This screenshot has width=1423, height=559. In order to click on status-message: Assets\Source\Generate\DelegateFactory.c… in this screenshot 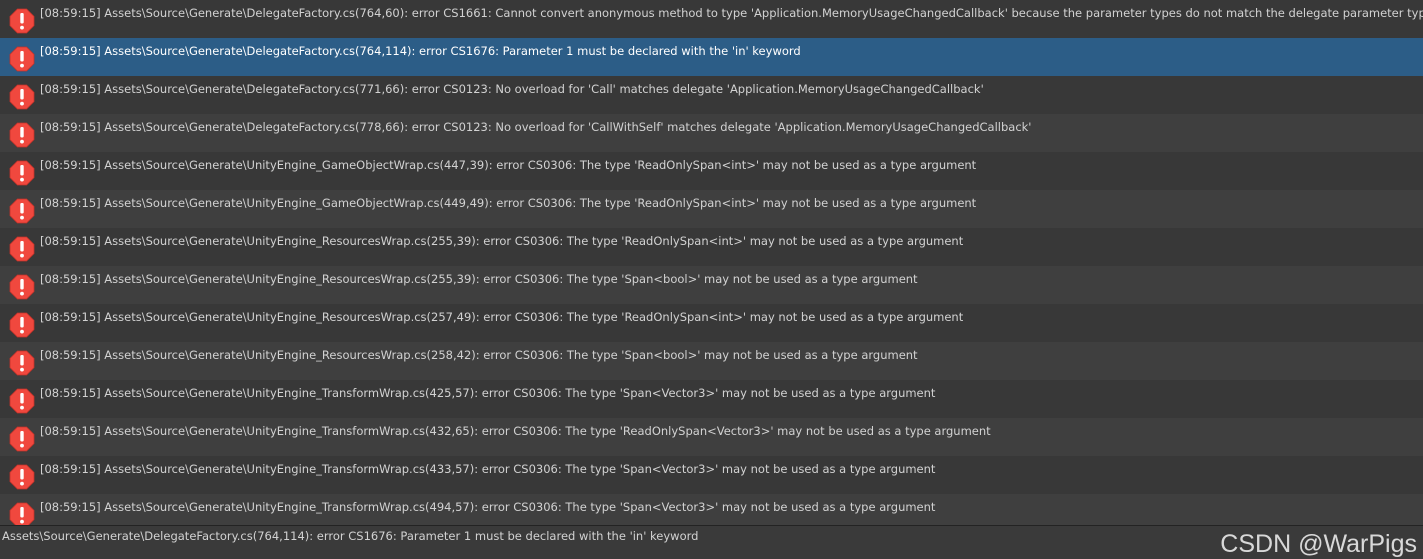, I will do `click(350, 536)`.